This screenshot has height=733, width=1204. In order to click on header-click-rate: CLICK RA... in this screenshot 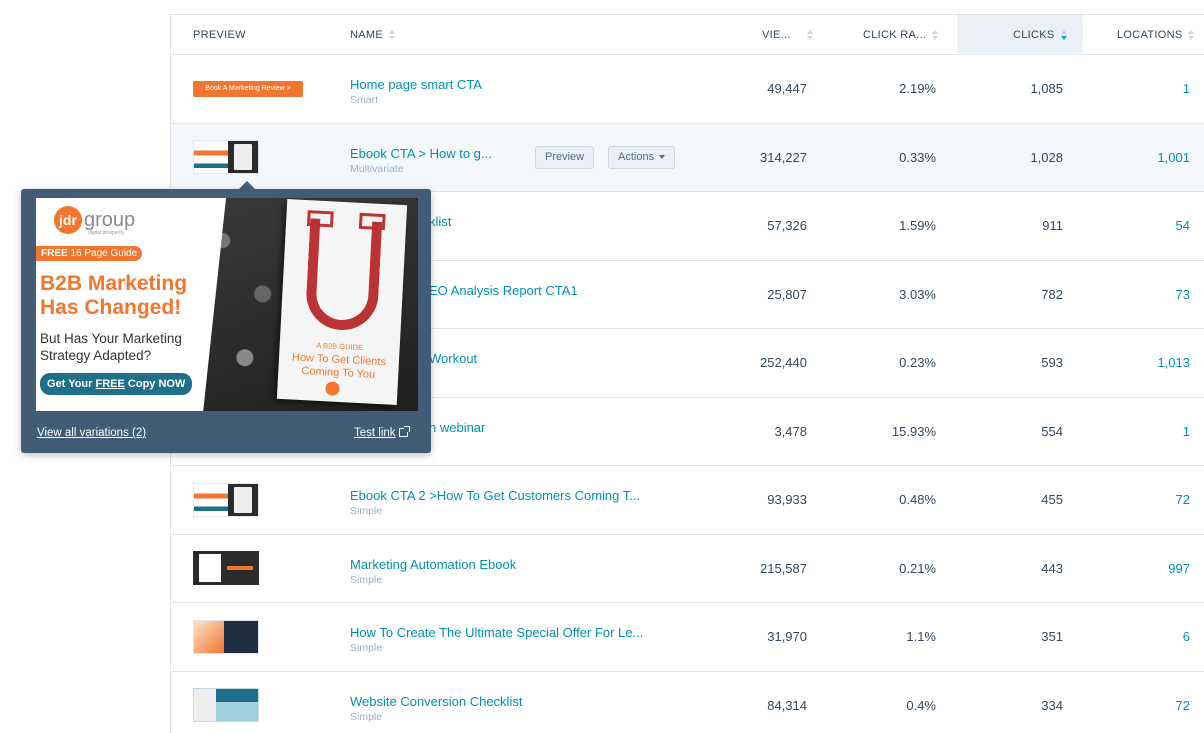, I will do `click(901, 35)`.